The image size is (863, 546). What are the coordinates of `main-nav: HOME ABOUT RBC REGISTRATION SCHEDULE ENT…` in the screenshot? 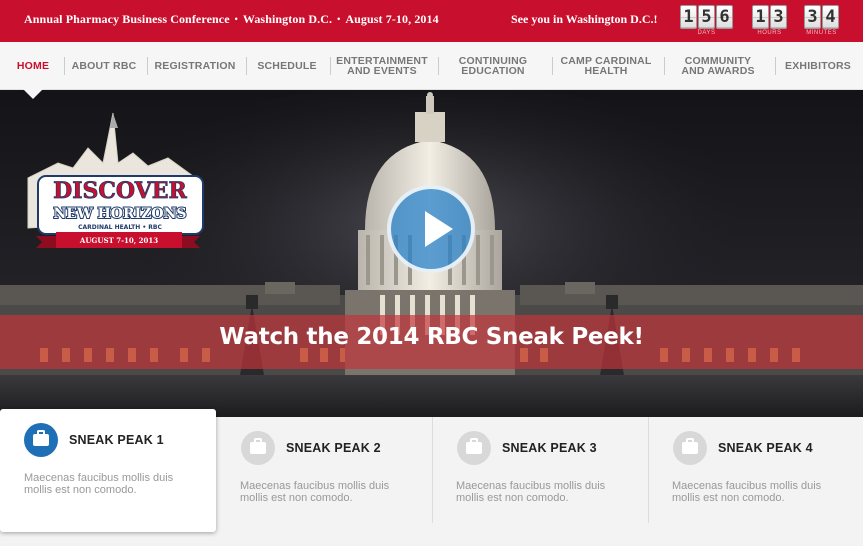 It's located at (431, 66).